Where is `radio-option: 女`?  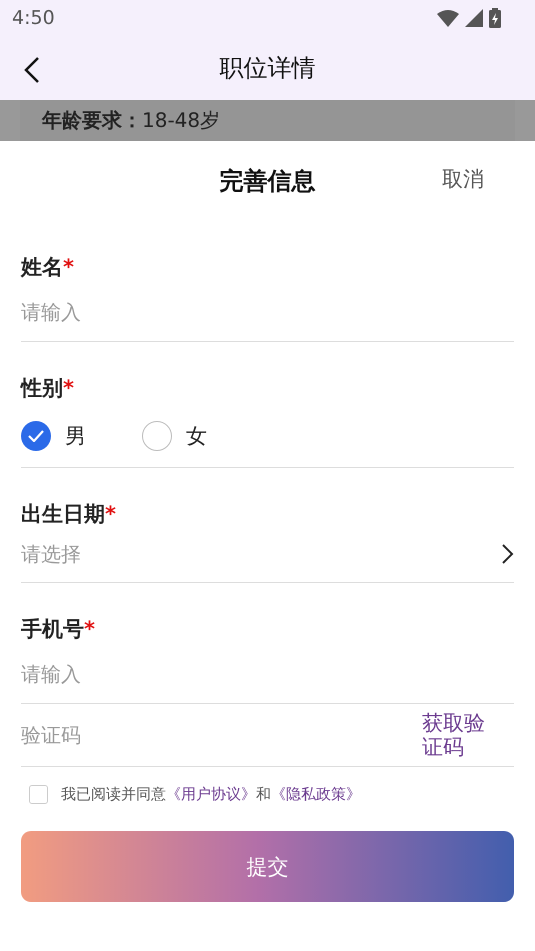 radio-option: 女 is located at coordinates (174, 435).